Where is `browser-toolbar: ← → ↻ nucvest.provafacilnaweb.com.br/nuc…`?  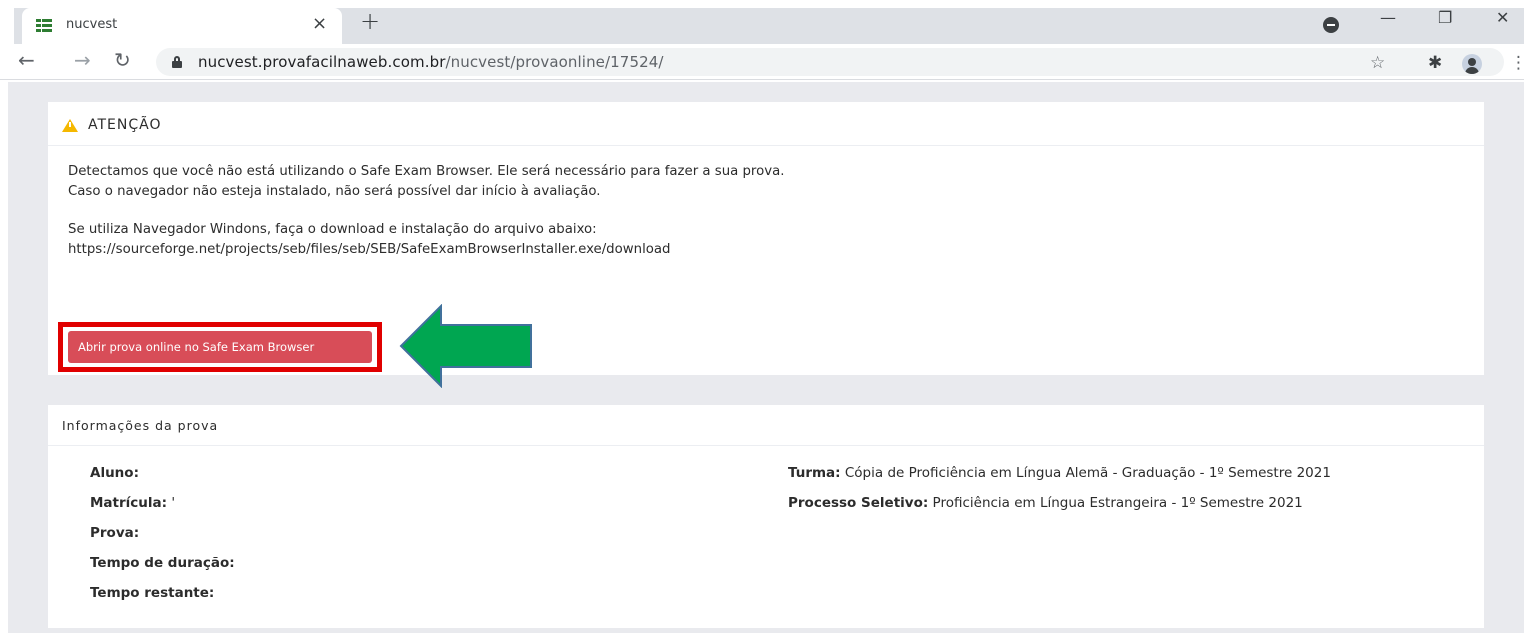 browser-toolbar: ← → ↻ nucvest.provafacilnaweb.com.br/nuc… is located at coordinates (762, 62).